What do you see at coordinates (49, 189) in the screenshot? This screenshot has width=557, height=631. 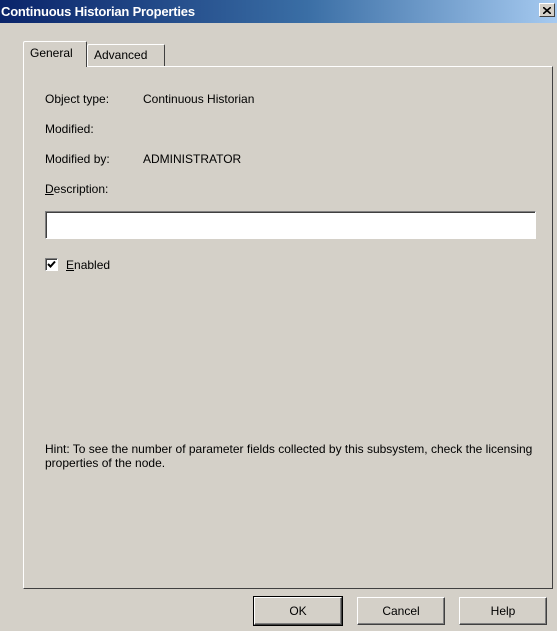 I see `description-mnemonic: D` at bounding box center [49, 189].